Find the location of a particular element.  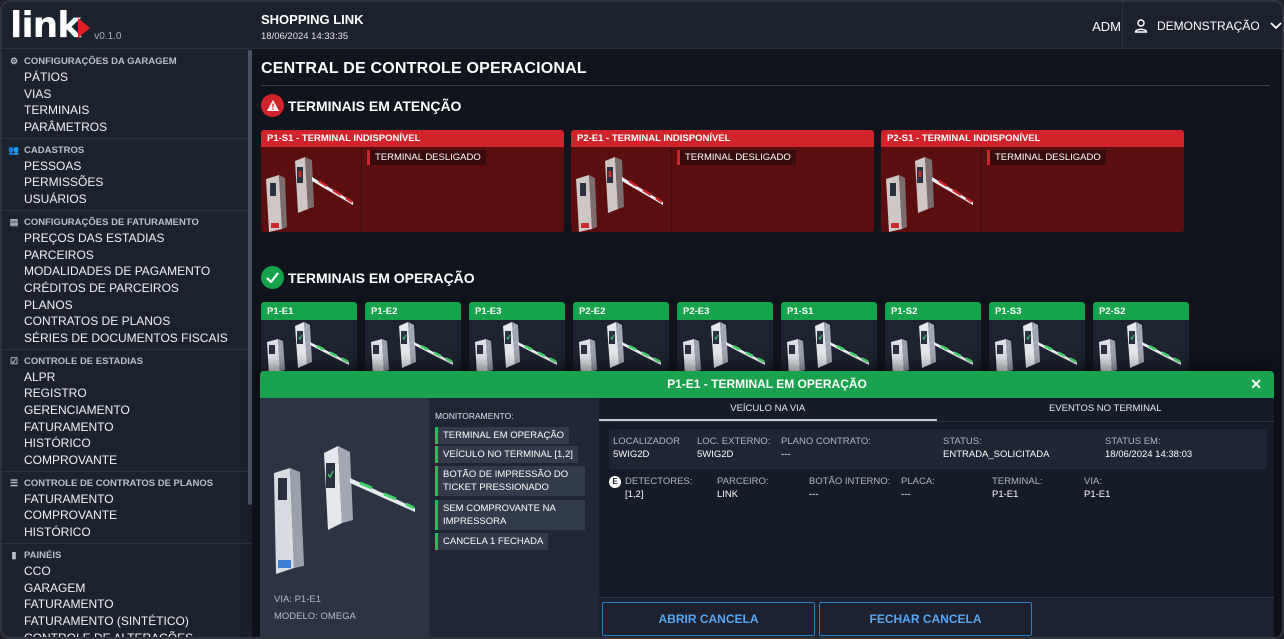

open-gate-button: ABRIR CANCELA is located at coordinates (708, 619).